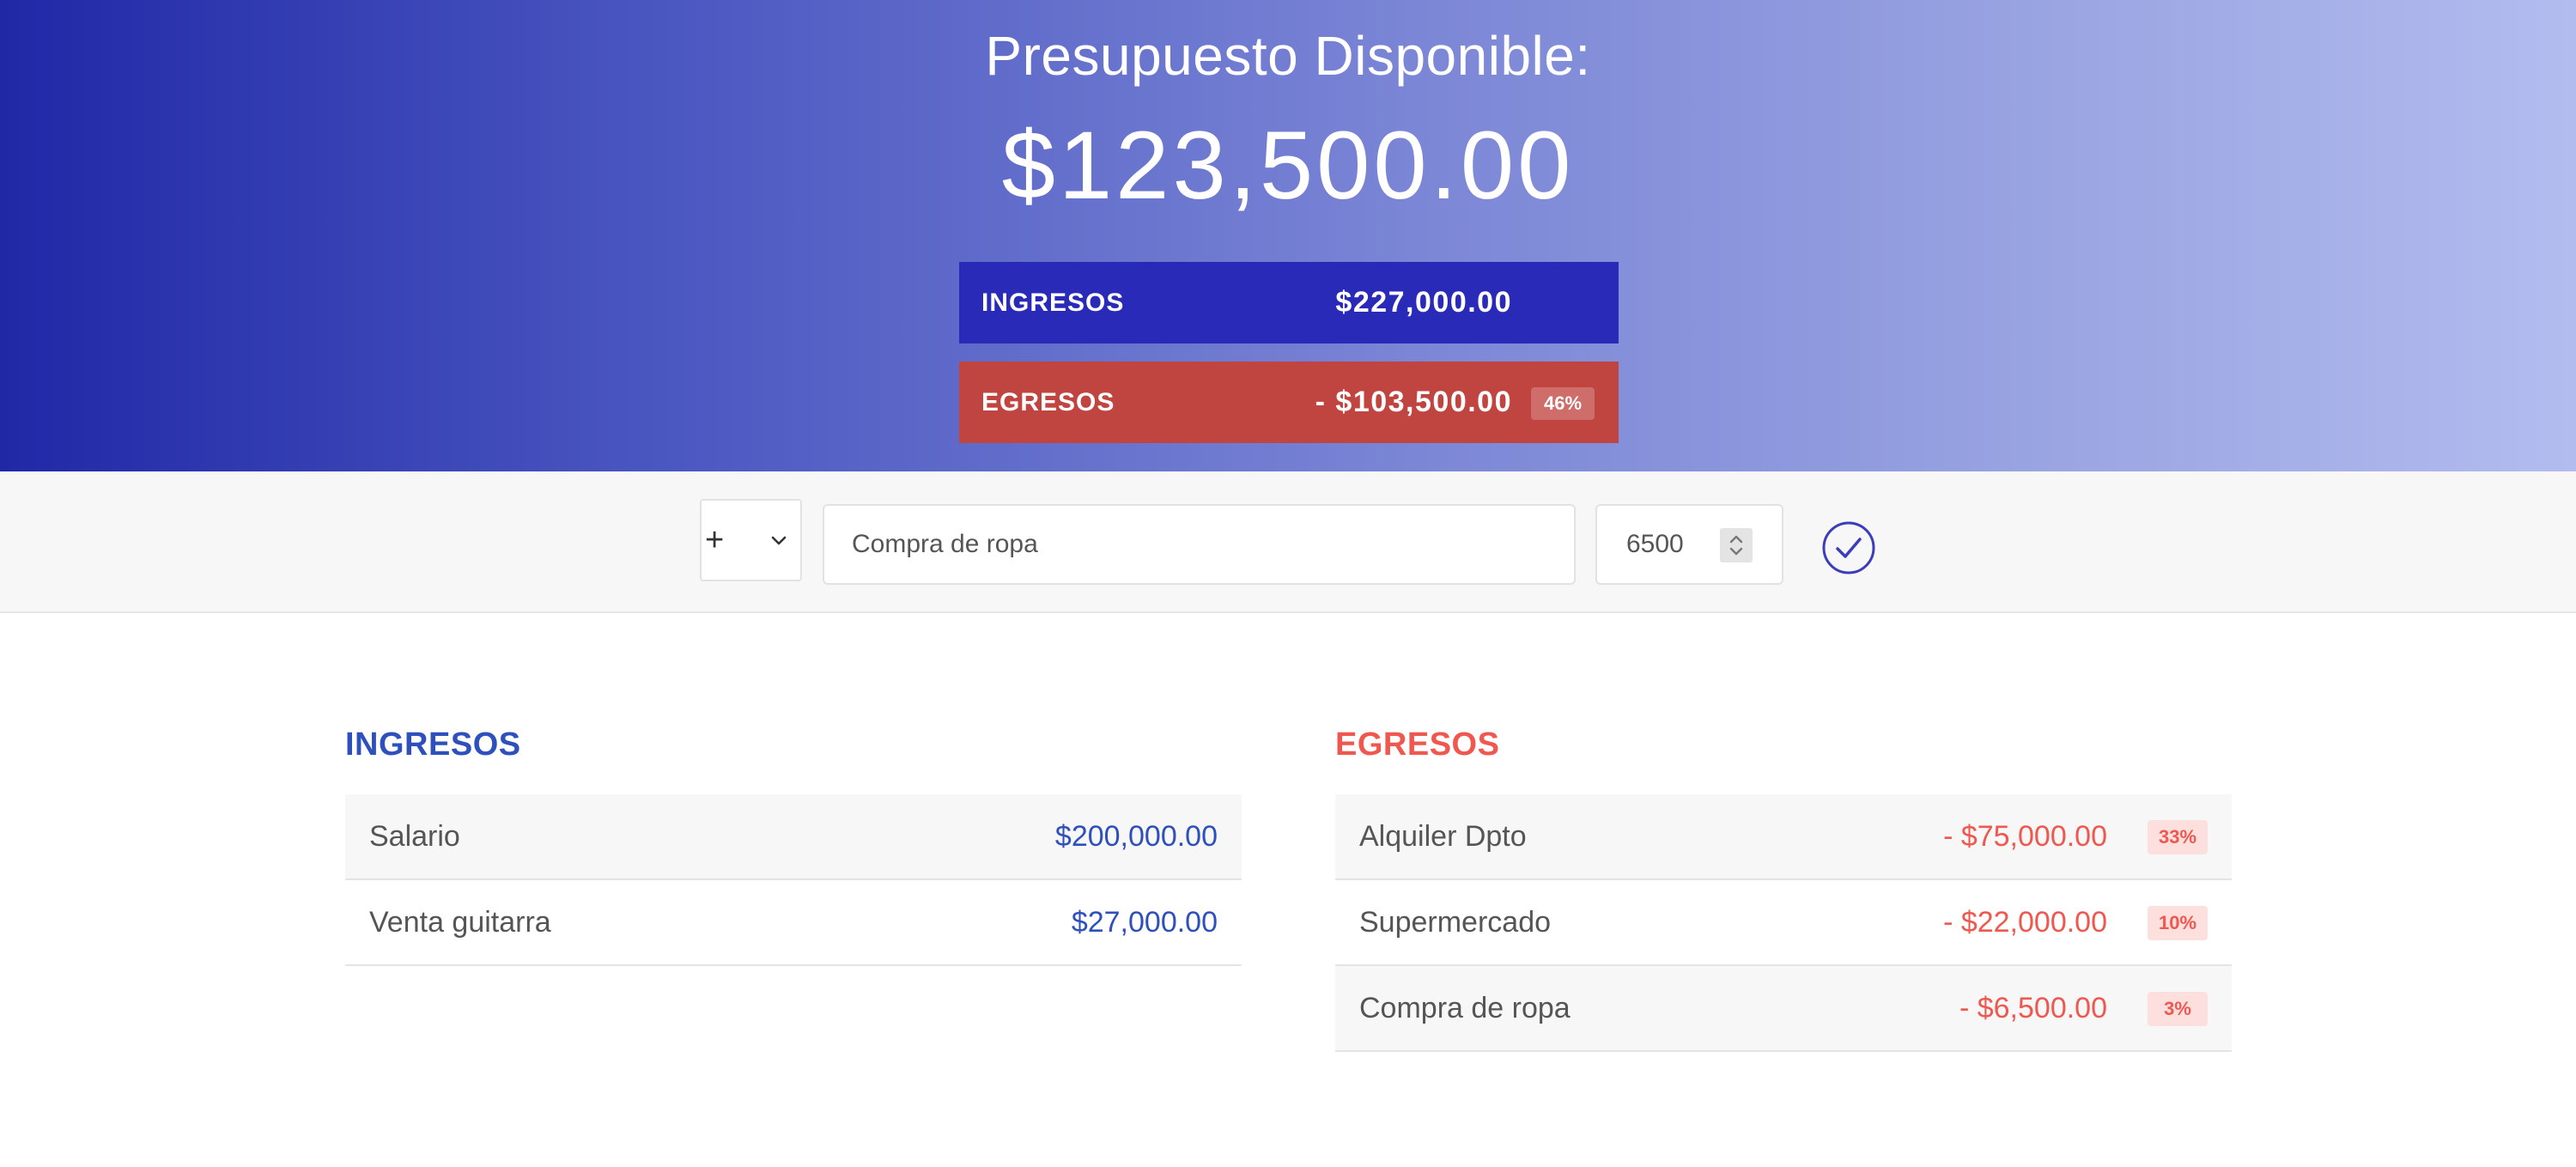 The height and width of the screenshot is (1167, 2576). What do you see at coordinates (1199, 544) in the screenshot?
I see `description-input` at bounding box center [1199, 544].